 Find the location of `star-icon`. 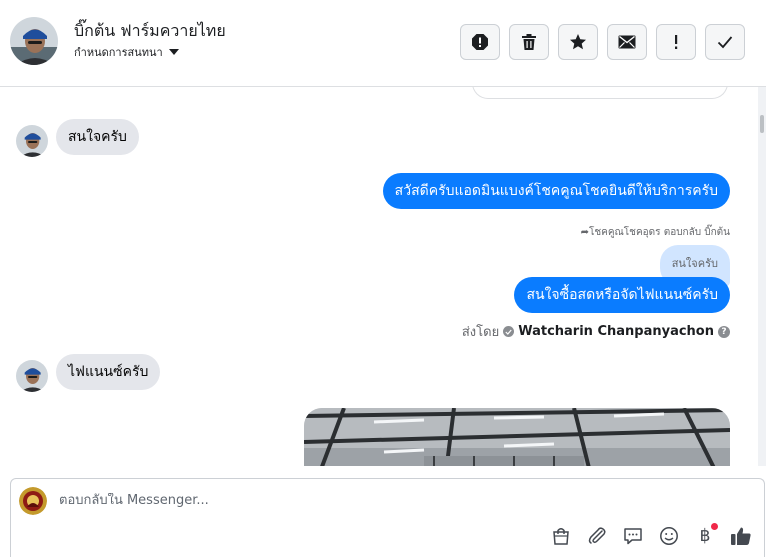

star-icon is located at coordinates (578, 42).